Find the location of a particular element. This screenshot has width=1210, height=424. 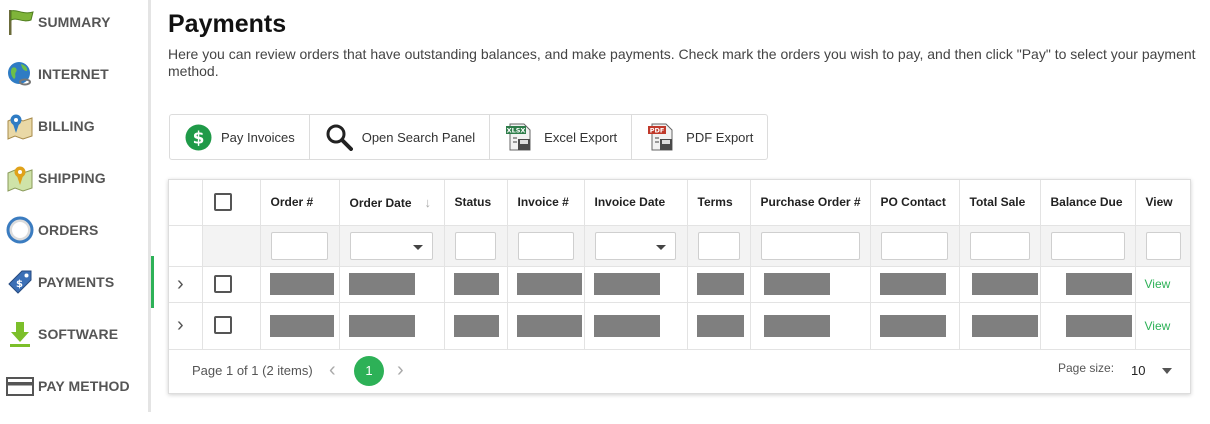

sort-descending-icon: ↓ is located at coordinates (428, 202).